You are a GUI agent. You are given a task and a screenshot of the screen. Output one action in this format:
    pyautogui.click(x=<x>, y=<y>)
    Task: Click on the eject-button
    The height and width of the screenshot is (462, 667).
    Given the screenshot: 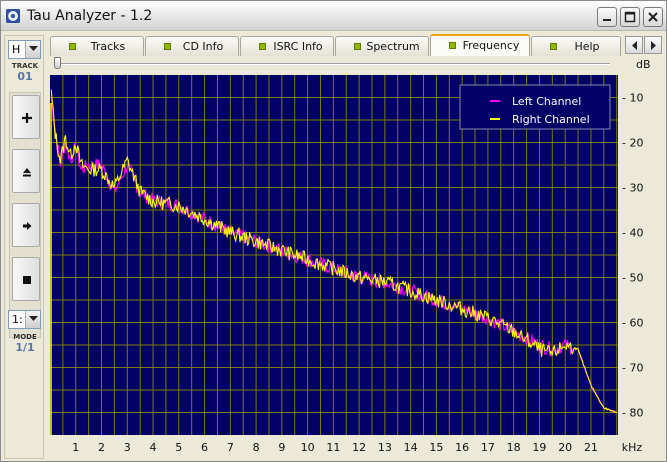 What is the action you would take?
    pyautogui.click(x=26, y=171)
    